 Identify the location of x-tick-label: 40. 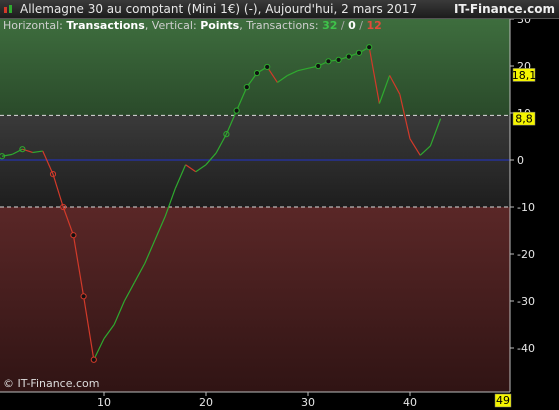
(410, 402).